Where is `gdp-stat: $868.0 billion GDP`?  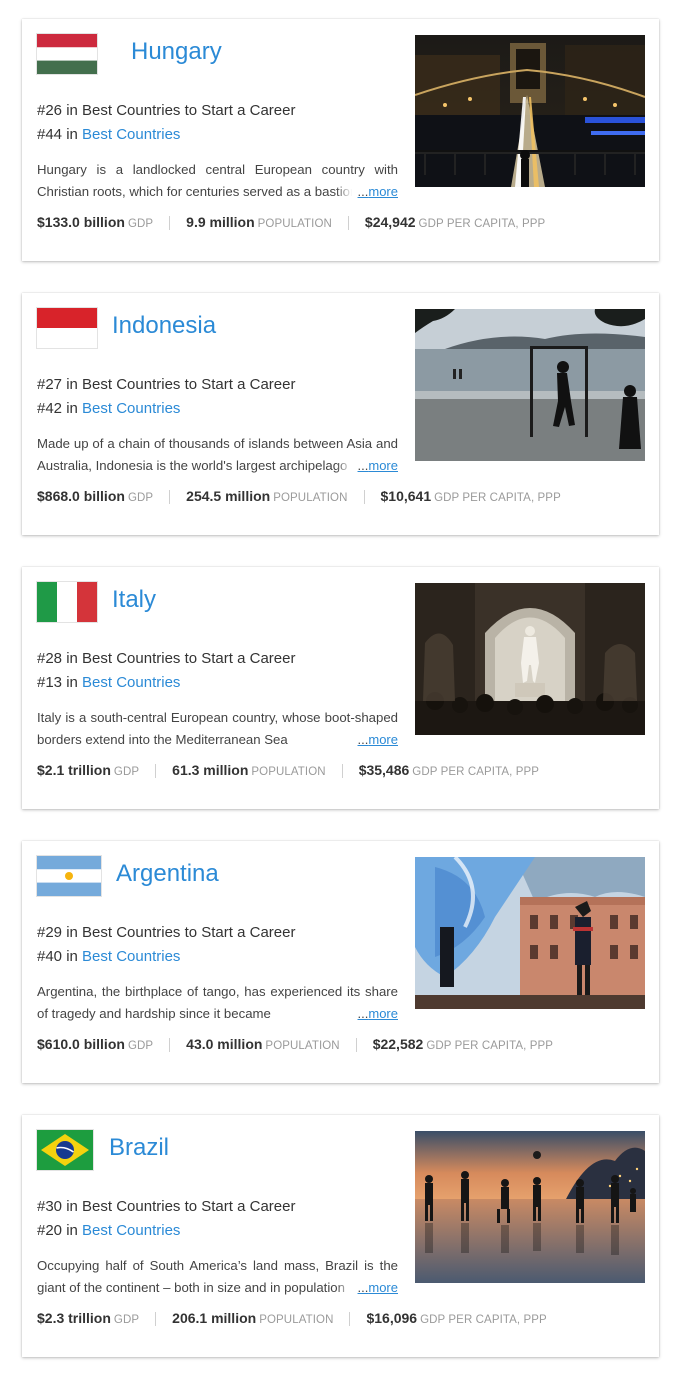 gdp-stat: $868.0 billion GDP is located at coordinates (95, 497).